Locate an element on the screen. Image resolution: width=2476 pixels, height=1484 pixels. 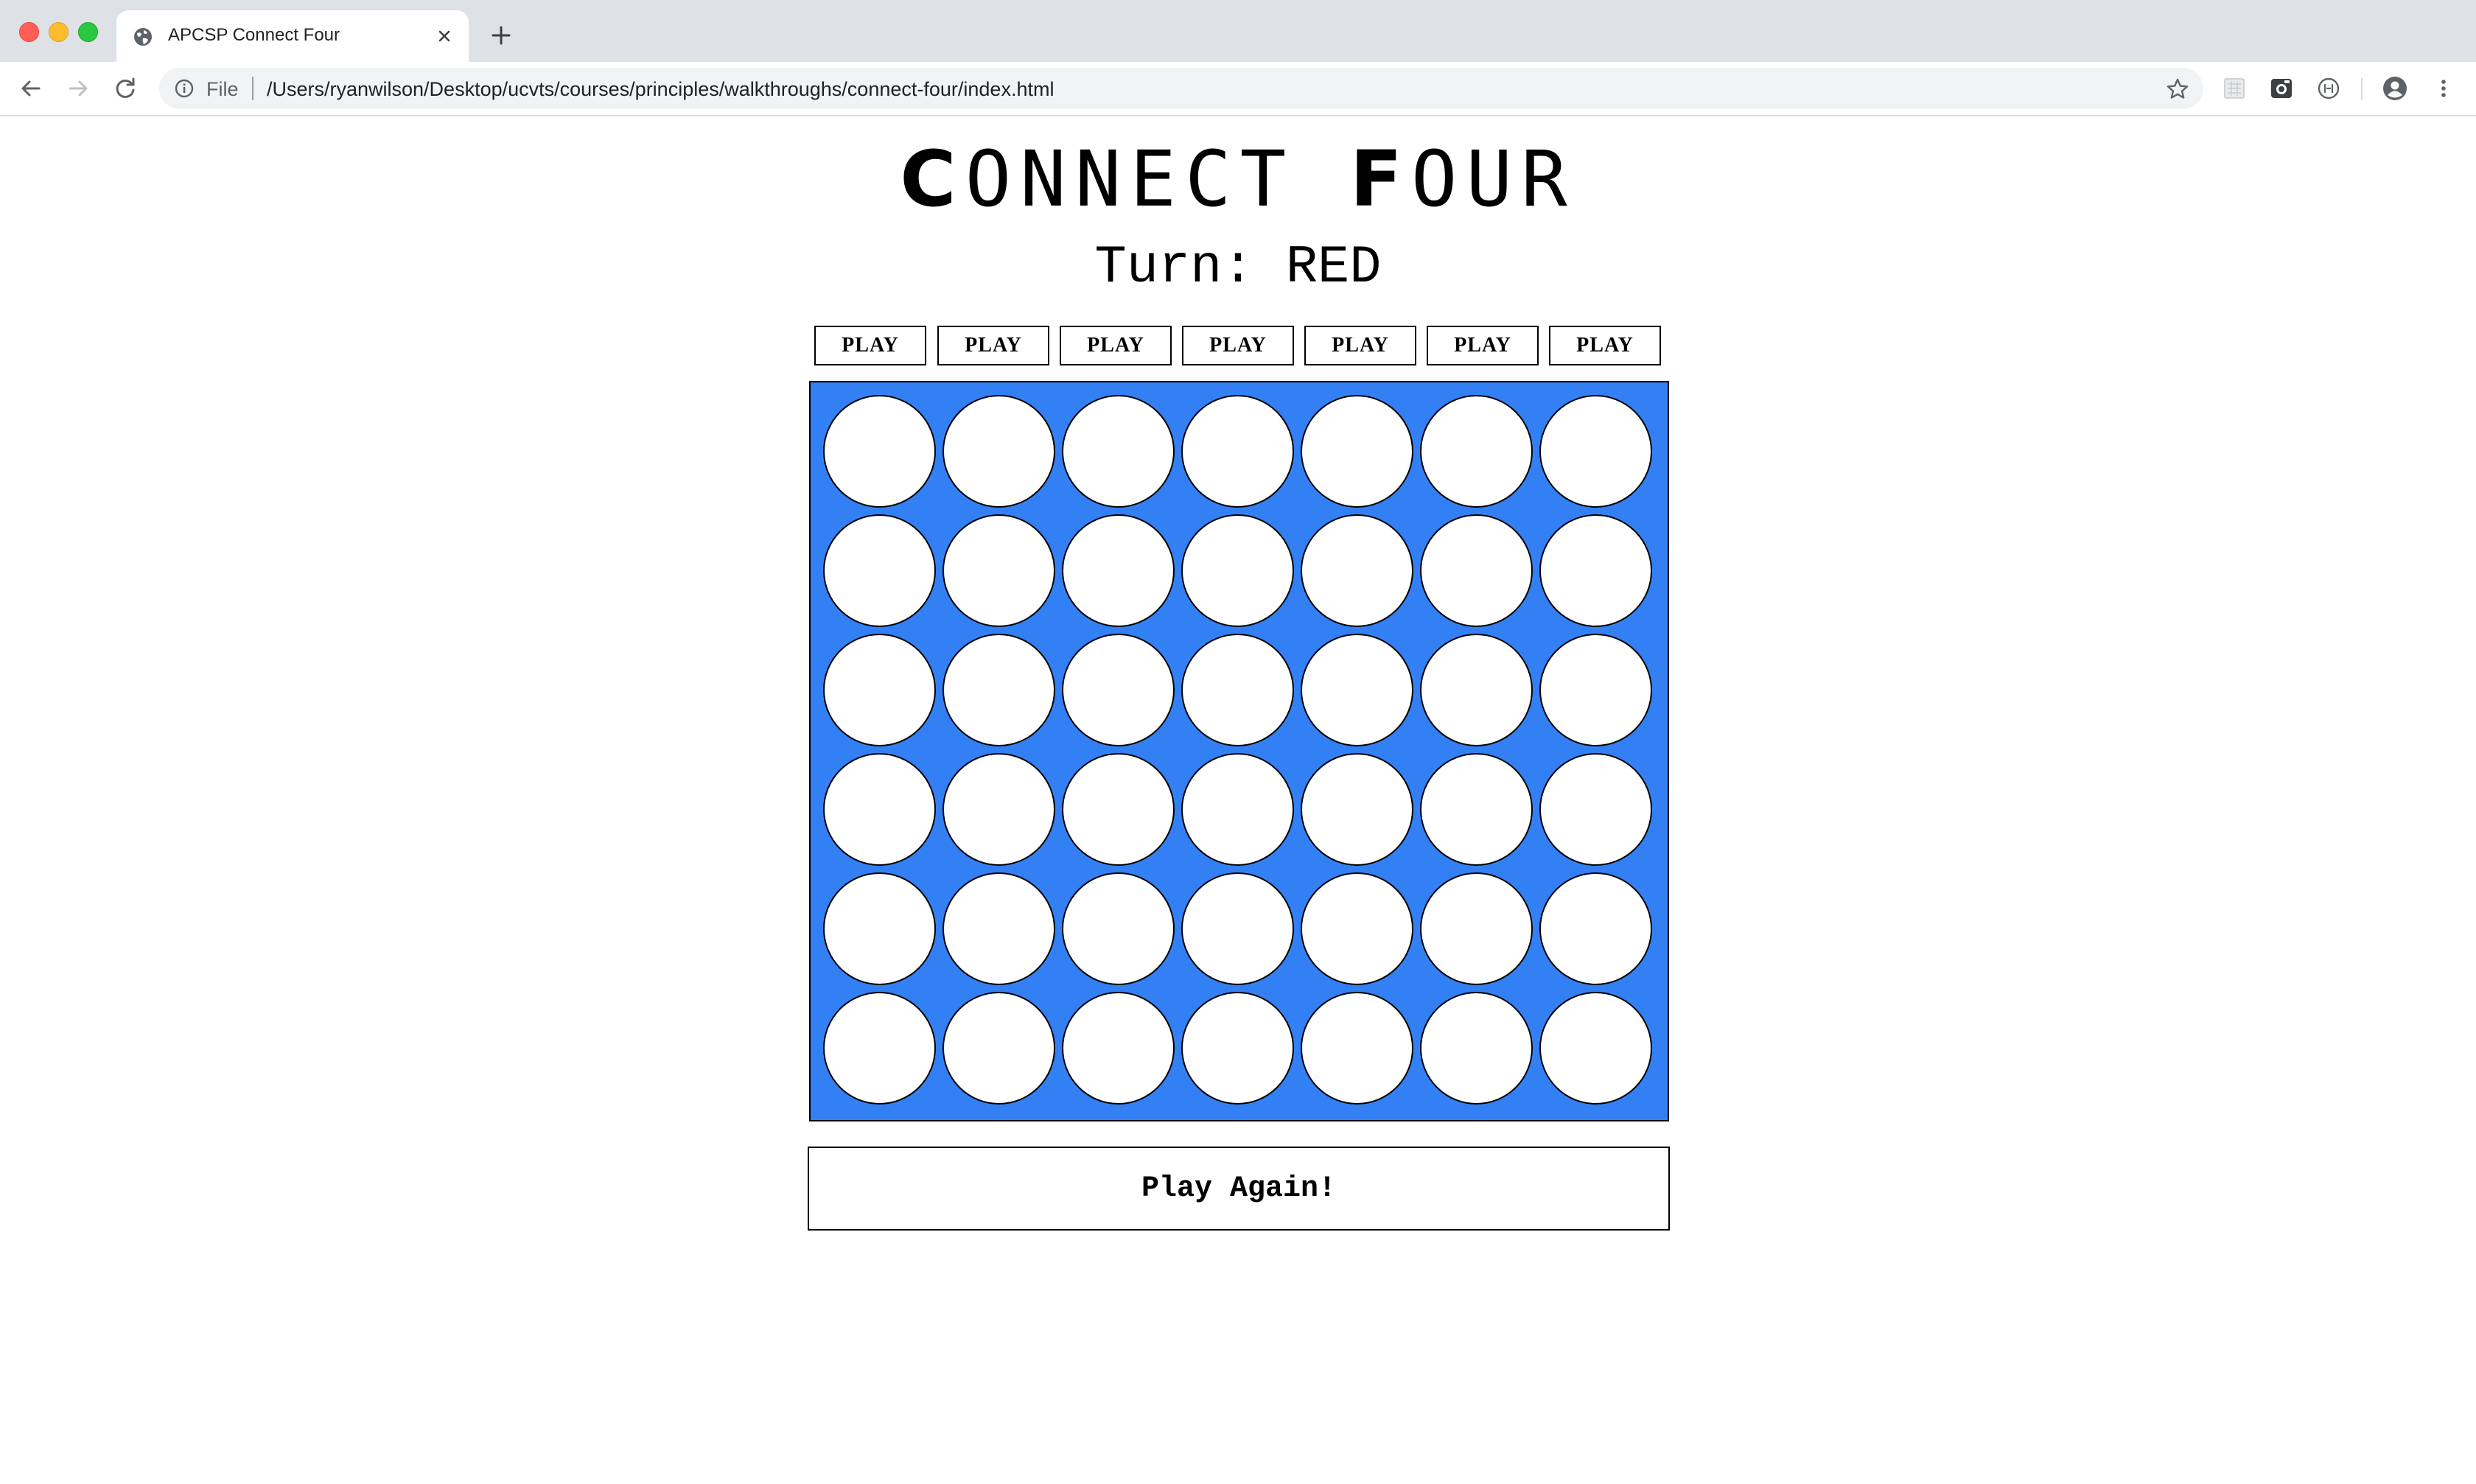
minimize-window-button is located at coordinates (59, 32).